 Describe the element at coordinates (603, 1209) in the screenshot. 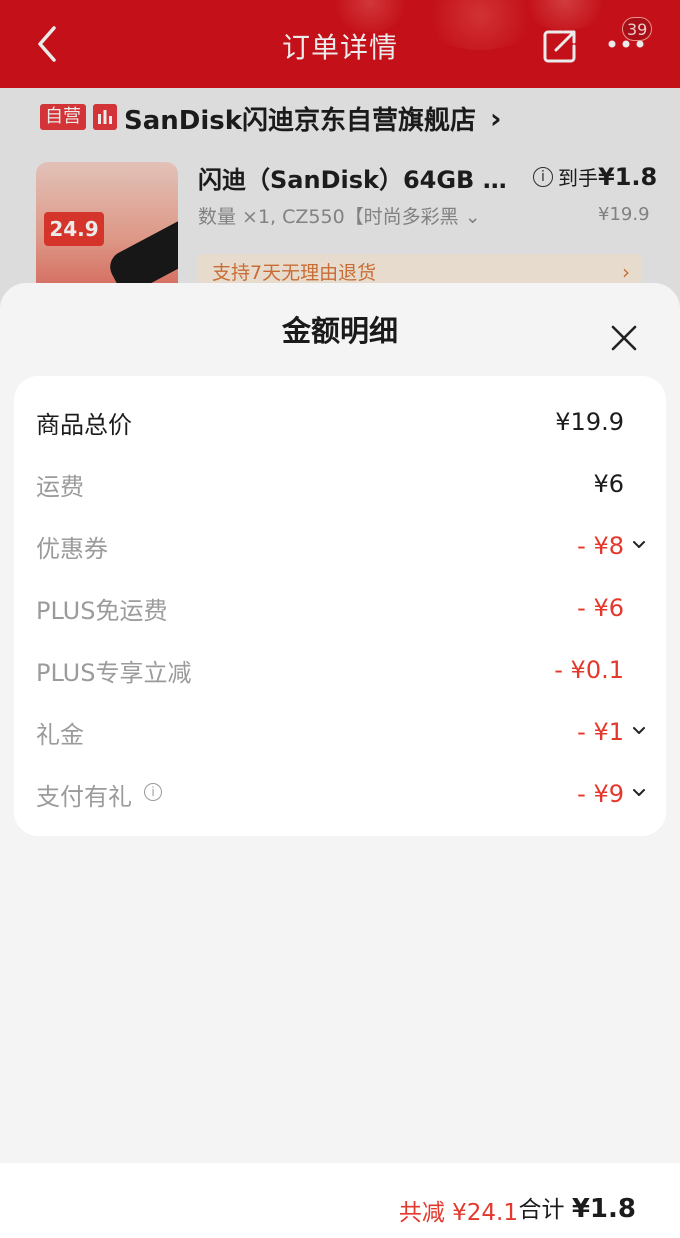

I see `total-sum-value: ¥1.8` at that location.